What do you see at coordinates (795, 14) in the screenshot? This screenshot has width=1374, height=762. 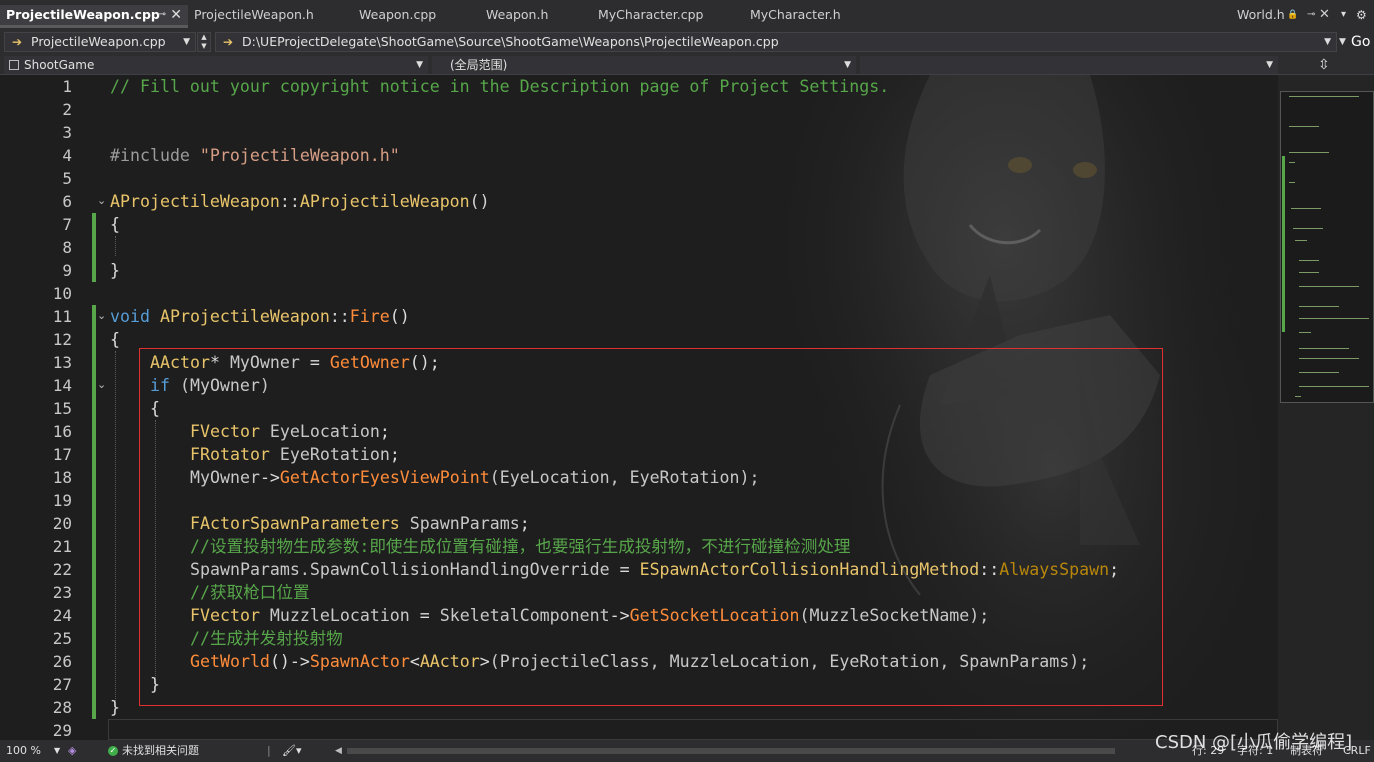 I see `tab-label: MyCharacter.h` at bounding box center [795, 14].